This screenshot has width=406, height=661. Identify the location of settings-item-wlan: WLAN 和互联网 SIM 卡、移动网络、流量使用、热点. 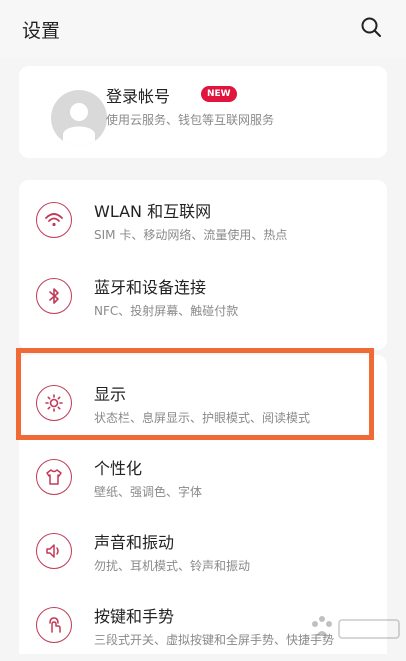
(203, 219).